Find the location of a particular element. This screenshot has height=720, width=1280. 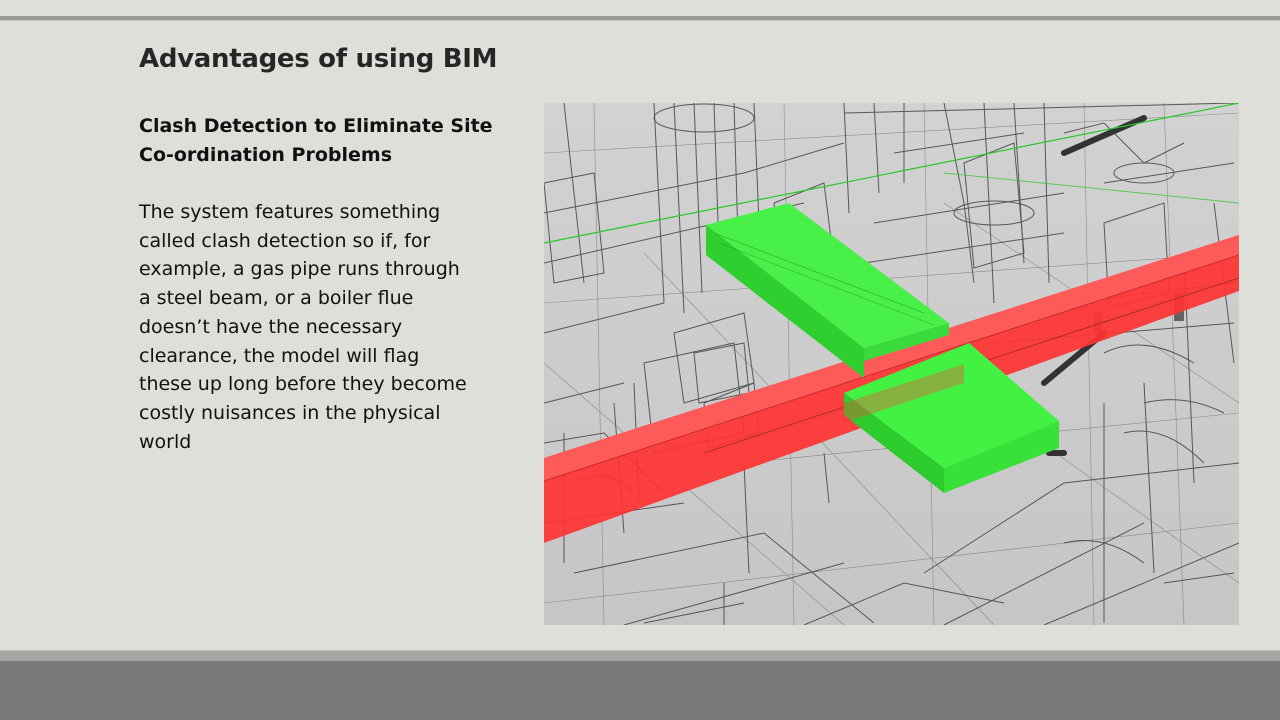

subtitle-line: Co-ordination Problems is located at coordinates (266, 155).